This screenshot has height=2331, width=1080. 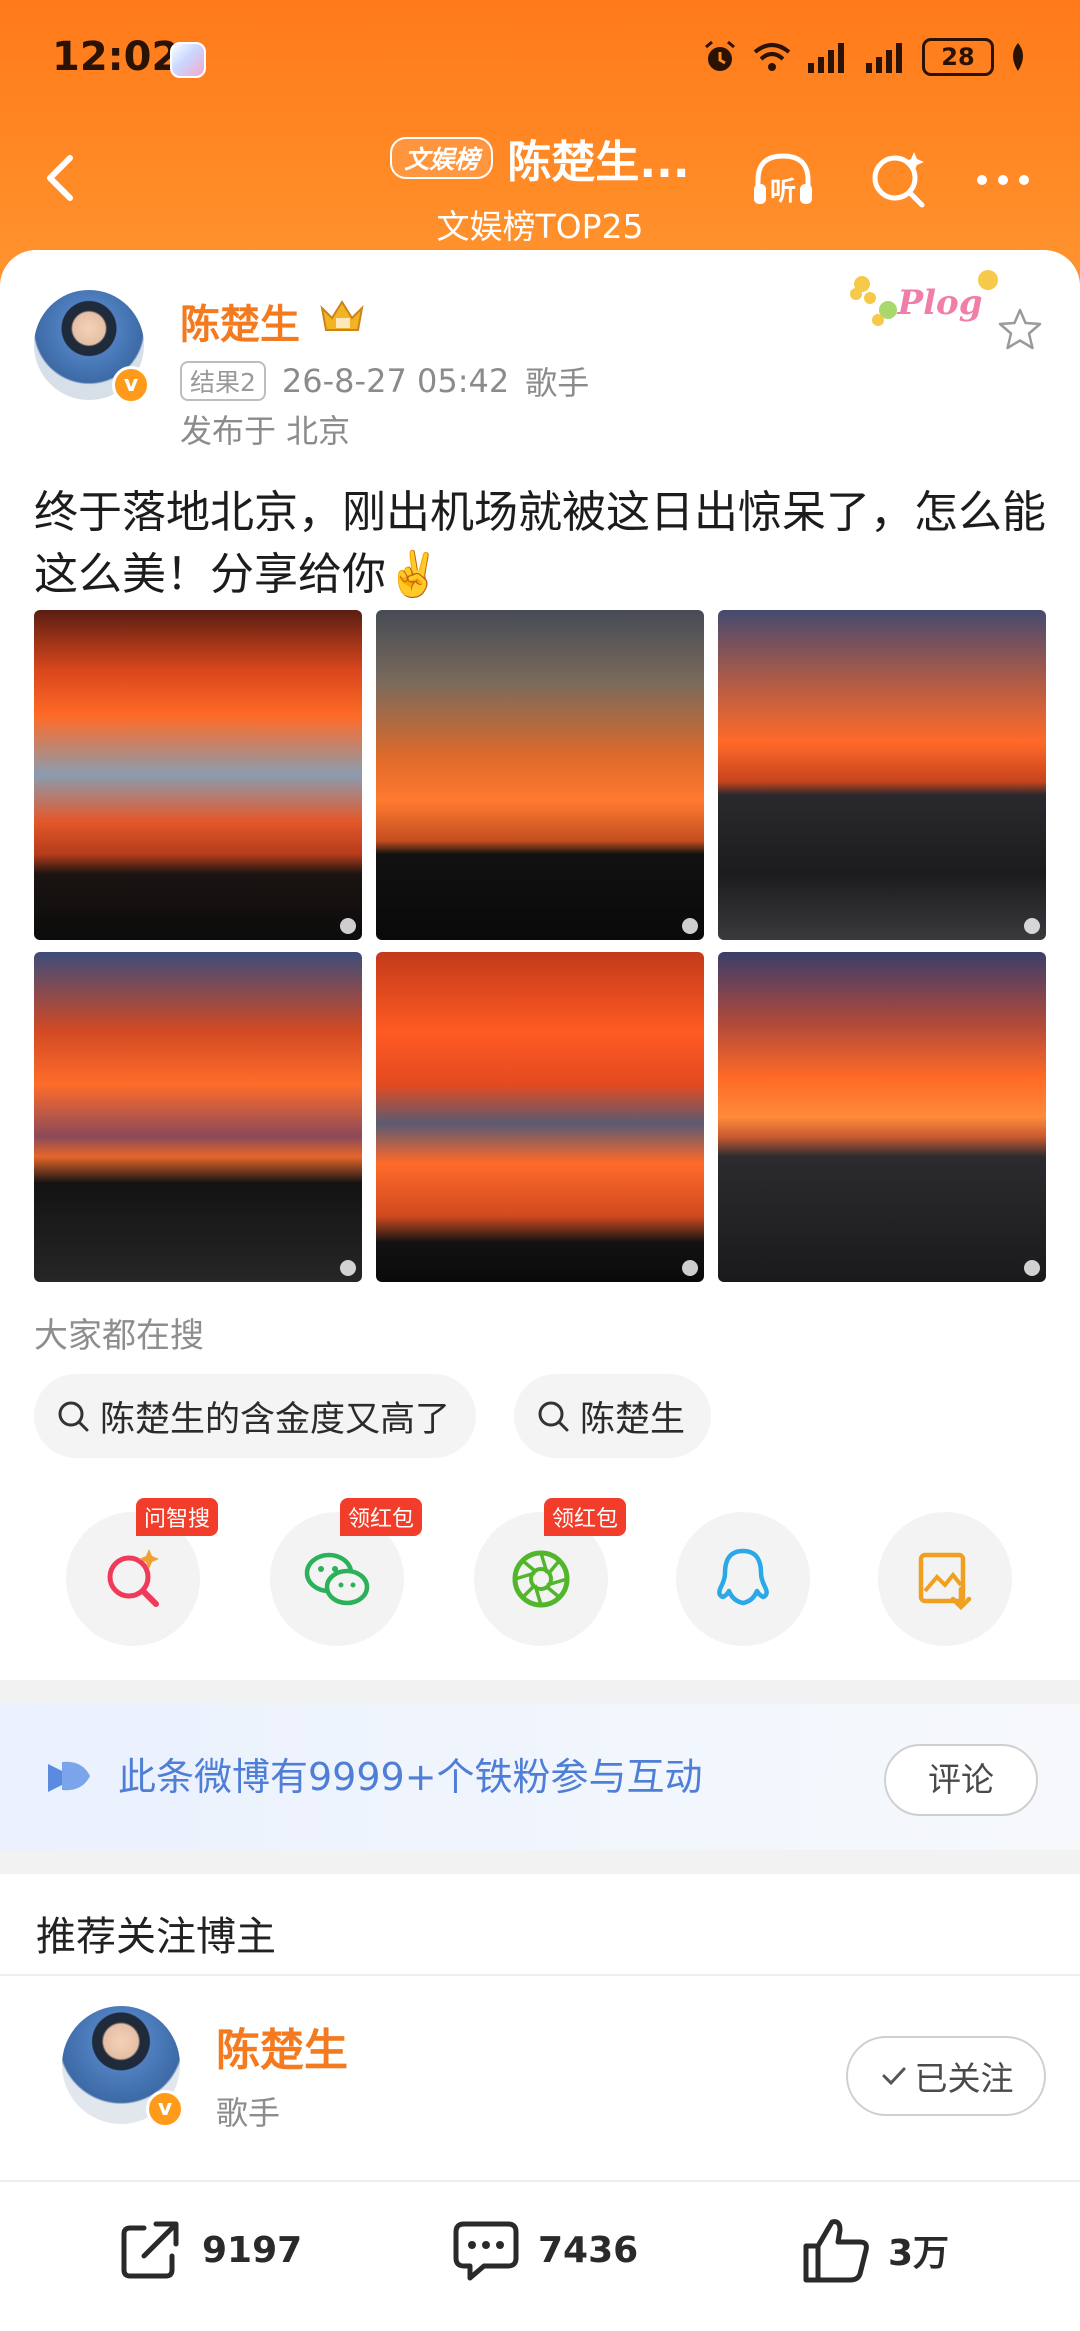 What do you see at coordinates (240, 321) in the screenshot?
I see `author-name: 陈楚生` at bounding box center [240, 321].